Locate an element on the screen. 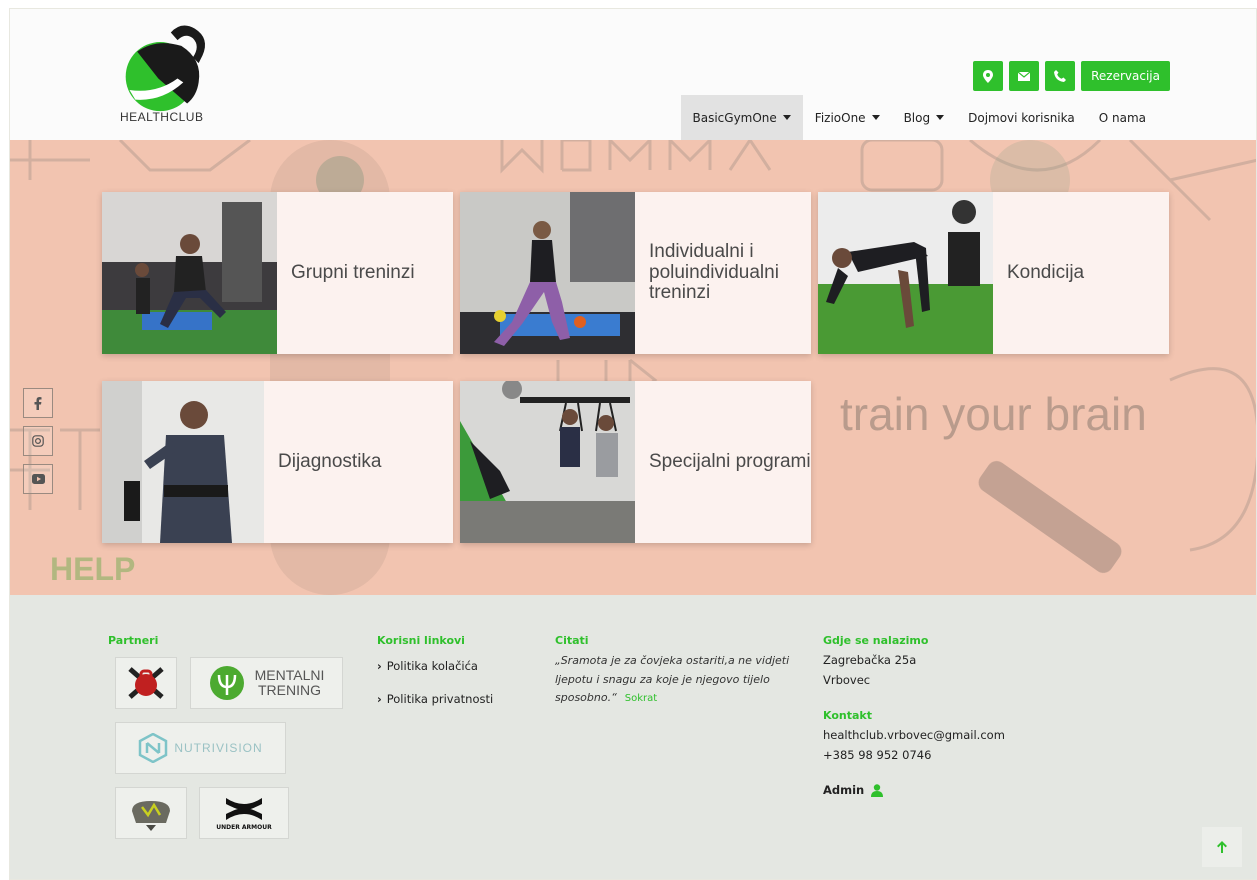 The height and width of the screenshot is (880, 1257). location-heading: Gdje se nalazimo is located at coordinates (876, 640).